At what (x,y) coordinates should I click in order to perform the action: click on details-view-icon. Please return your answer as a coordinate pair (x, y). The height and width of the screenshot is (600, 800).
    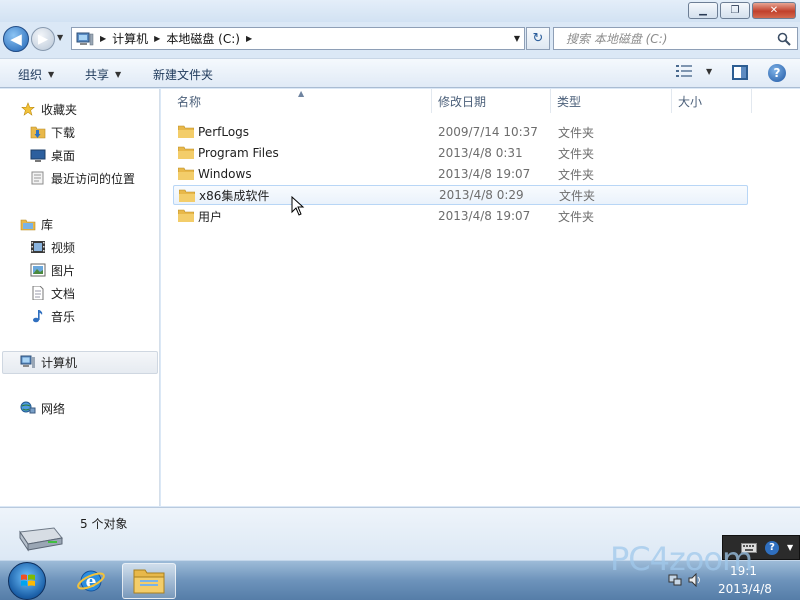
    Looking at the image, I should click on (684, 71).